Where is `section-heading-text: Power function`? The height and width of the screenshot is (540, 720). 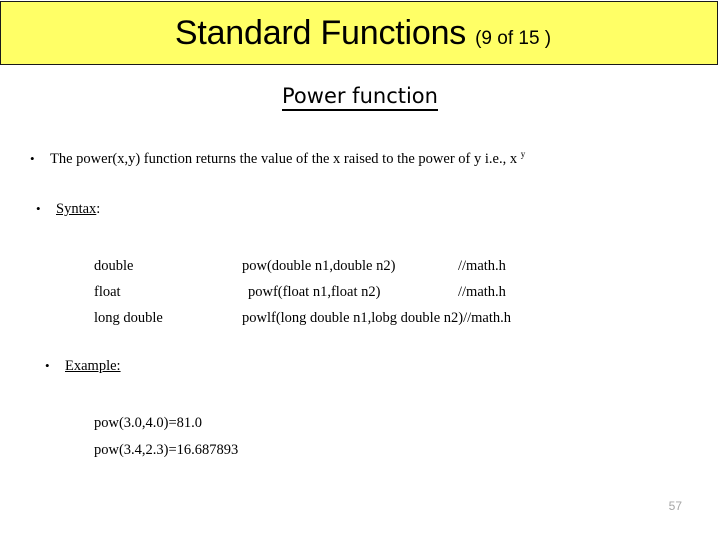 section-heading-text: Power function is located at coordinates (360, 97).